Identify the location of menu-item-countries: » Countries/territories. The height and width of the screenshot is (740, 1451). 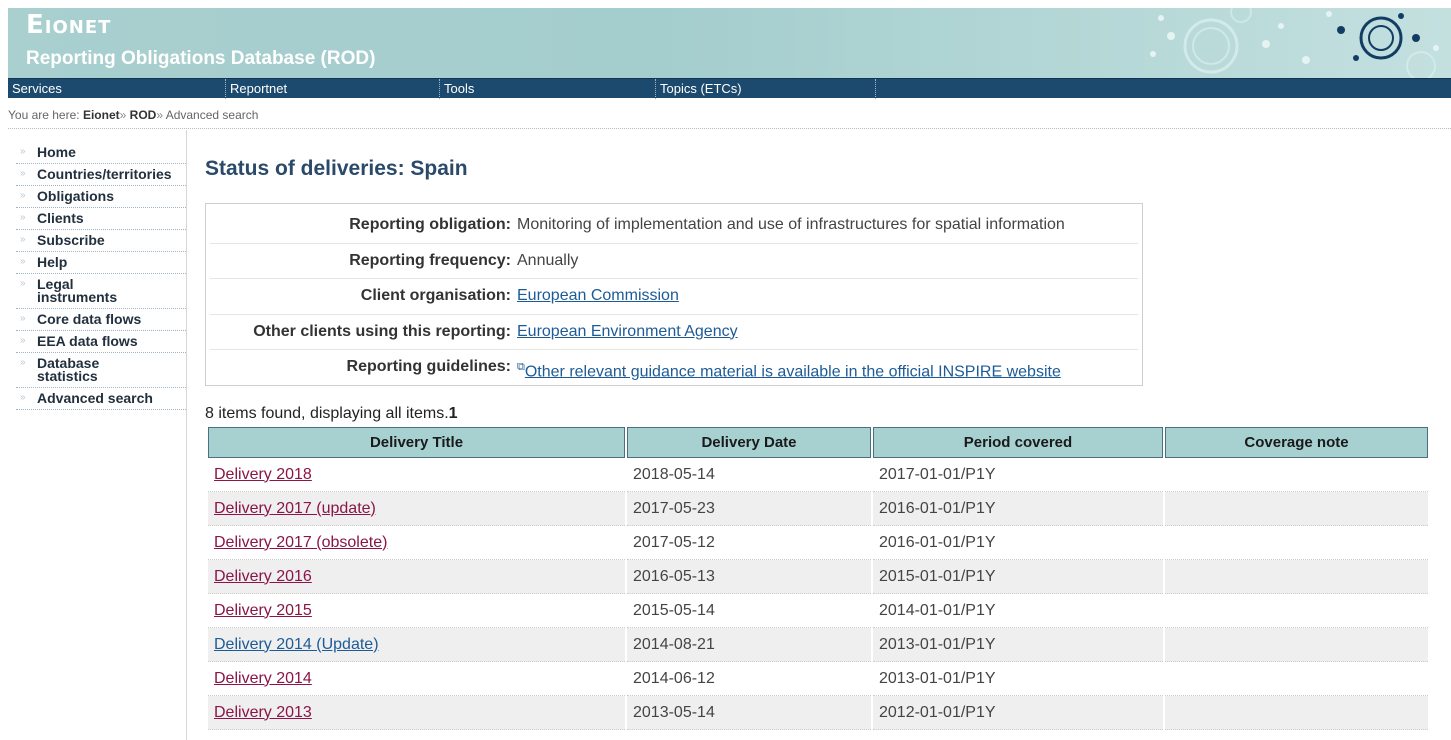
(101, 175).